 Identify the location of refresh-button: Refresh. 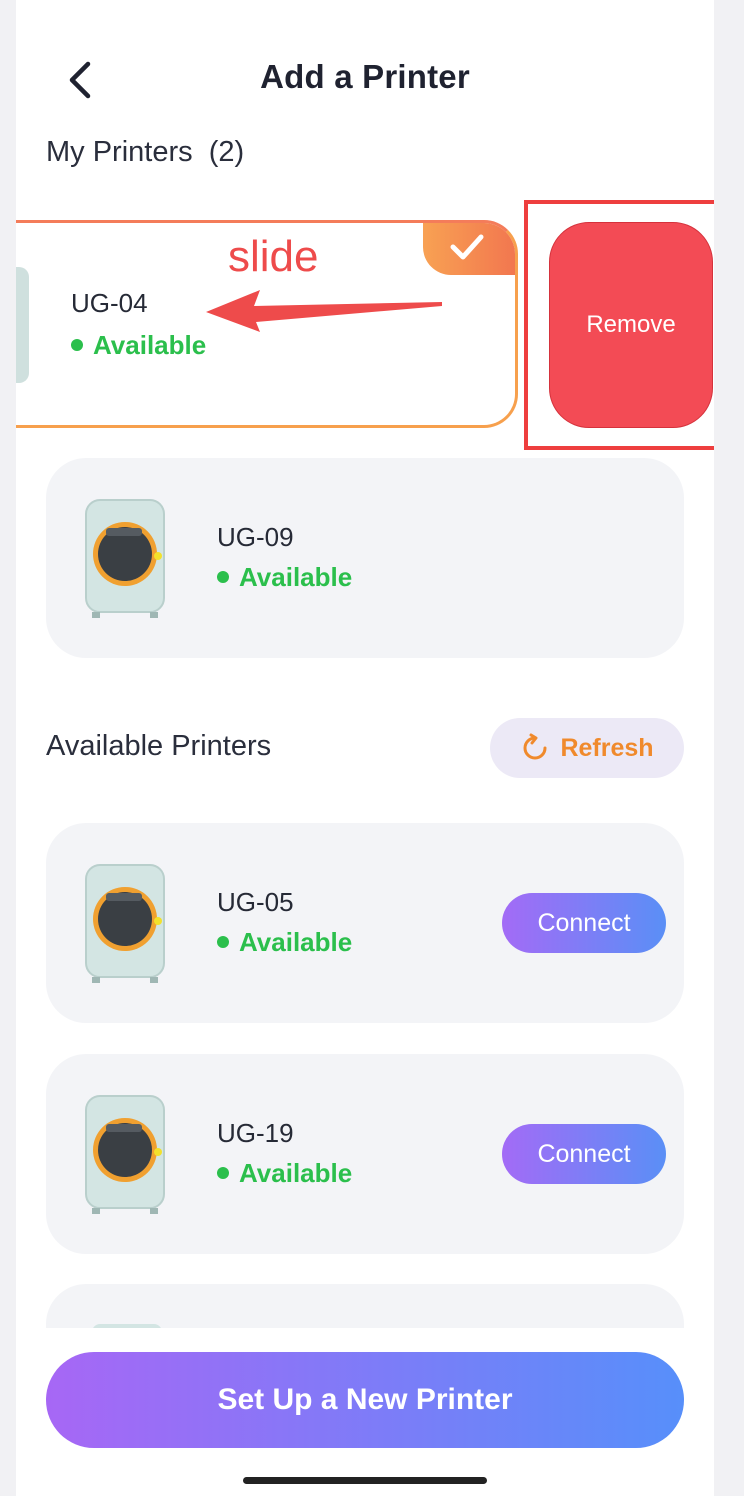
(587, 748).